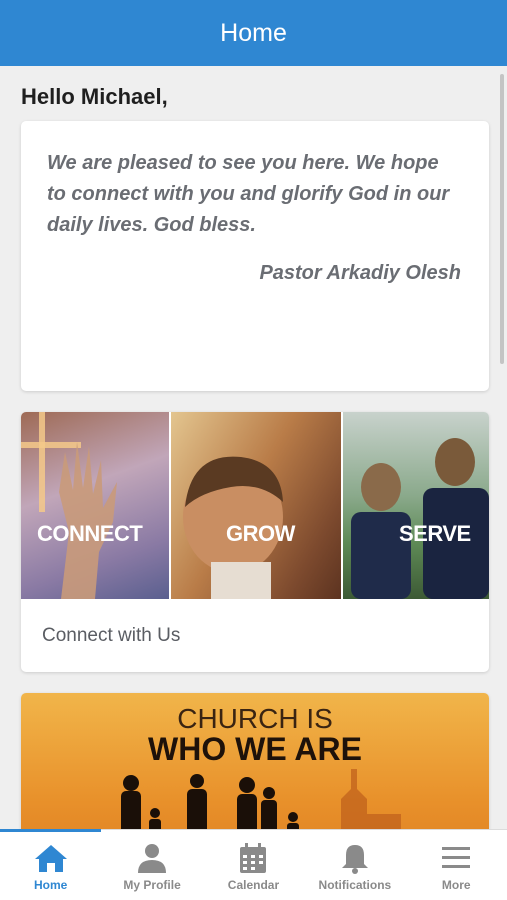 The width and height of the screenshot is (507, 900). I want to click on home-icon, so click(50, 858).